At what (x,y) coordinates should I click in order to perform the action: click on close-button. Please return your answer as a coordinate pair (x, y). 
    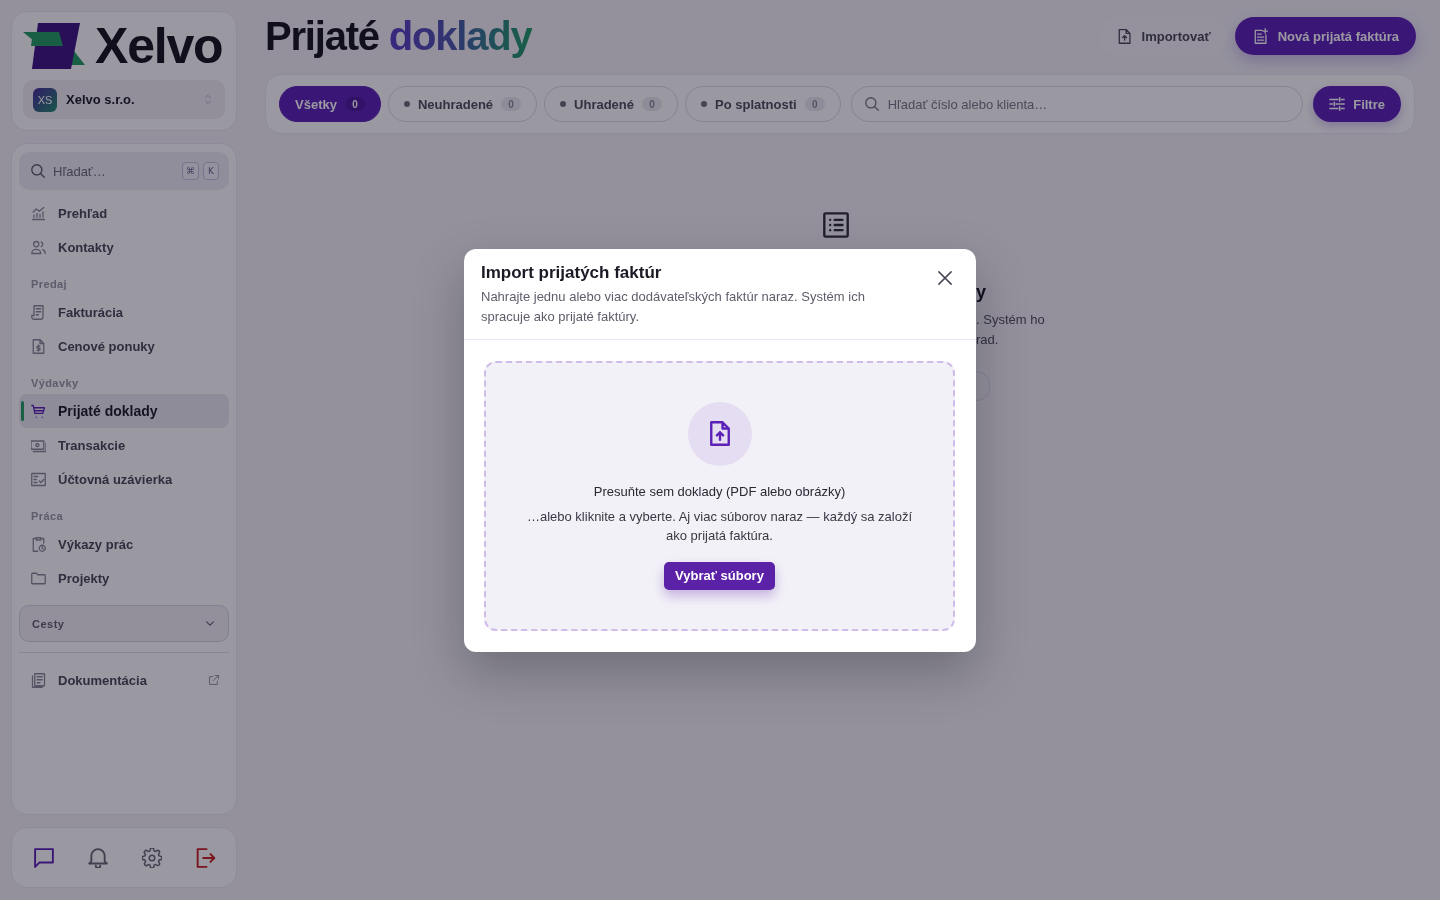
    Looking at the image, I should click on (945, 277).